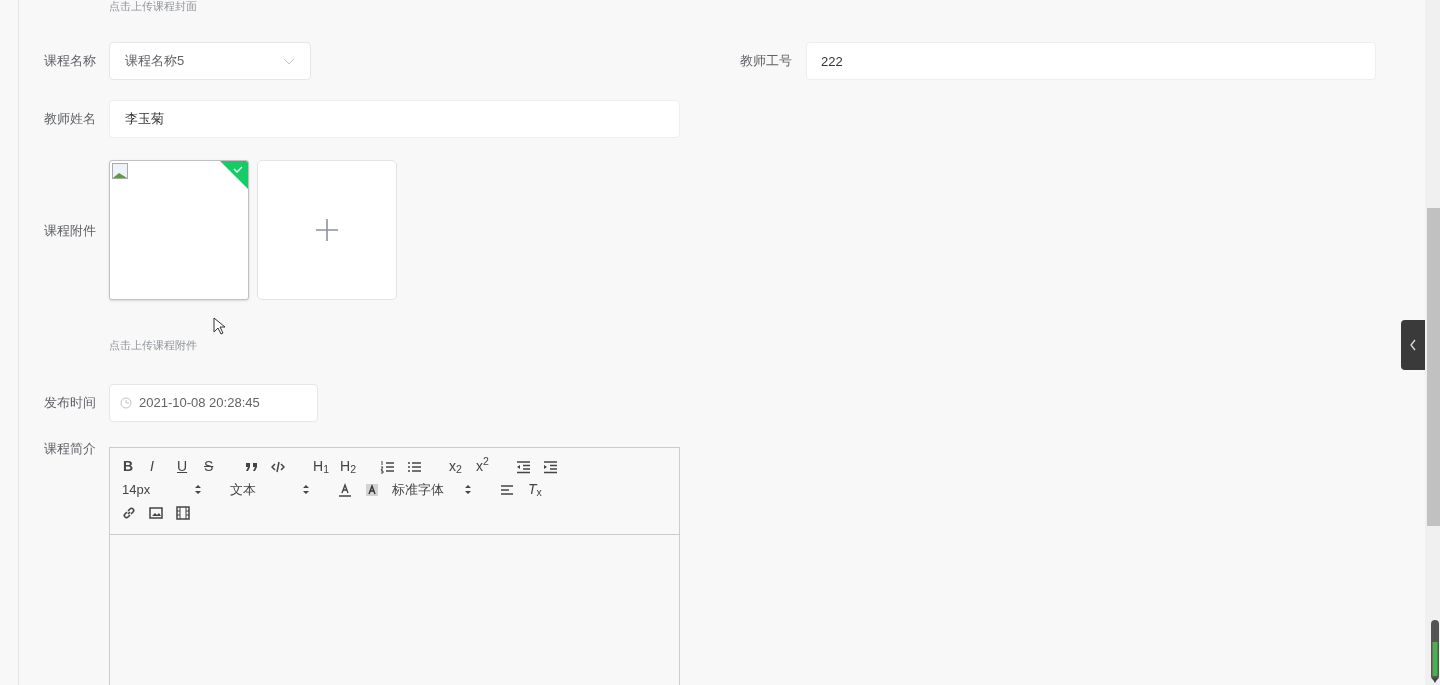 Image resolution: width=1440 pixels, height=685 pixels. What do you see at coordinates (289, 61) in the screenshot?
I see `chevron-down-icon` at bounding box center [289, 61].